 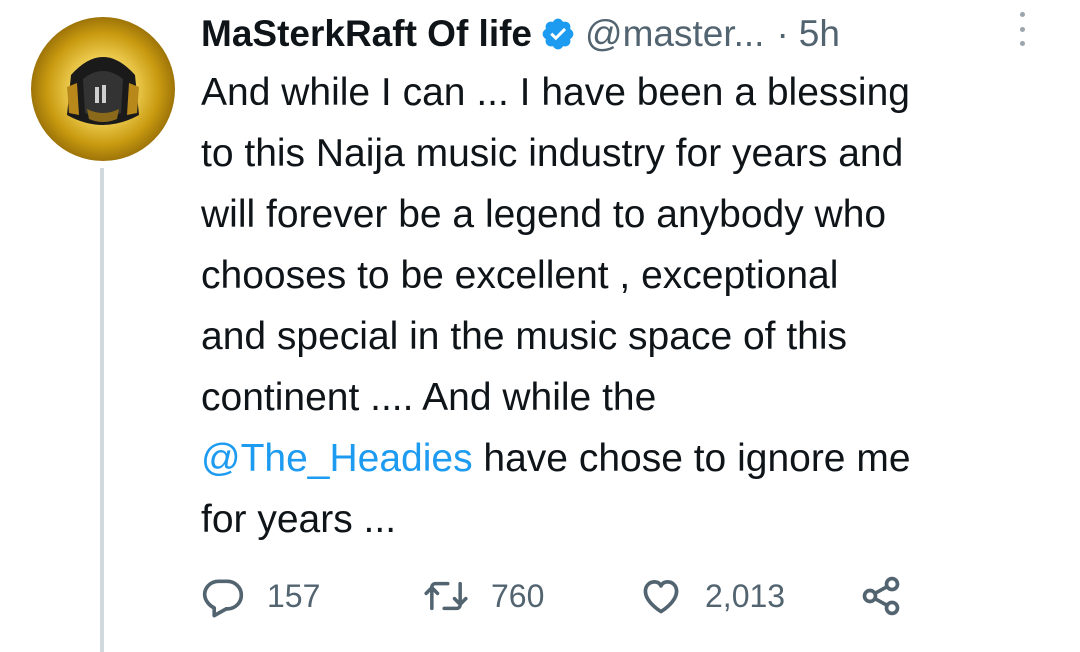 I want to click on tweet-text-fragment: have chose to ignore me, so click(x=691, y=458).